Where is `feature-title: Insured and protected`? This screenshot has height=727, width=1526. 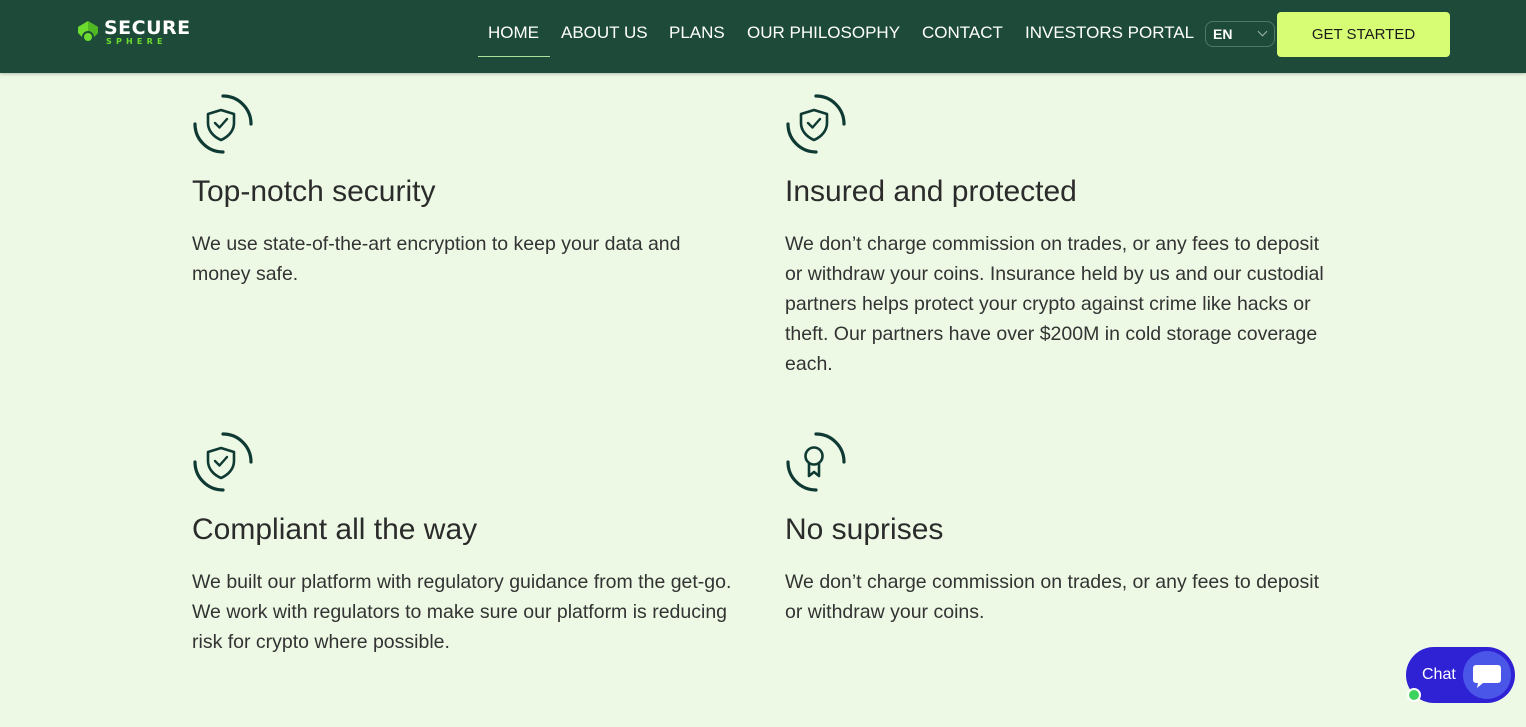
feature-title: Insured and protected is located at coordinates (931, 191).